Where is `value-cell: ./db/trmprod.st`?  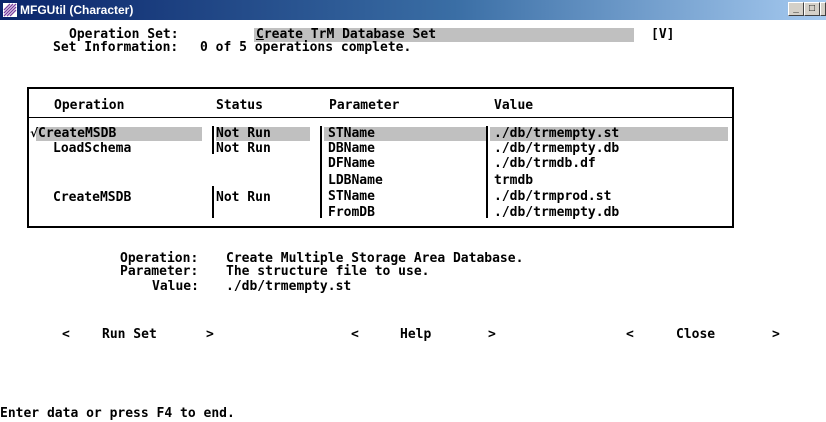
value-cell: ./db/trmprod.st is located at coordinates (552, 196).